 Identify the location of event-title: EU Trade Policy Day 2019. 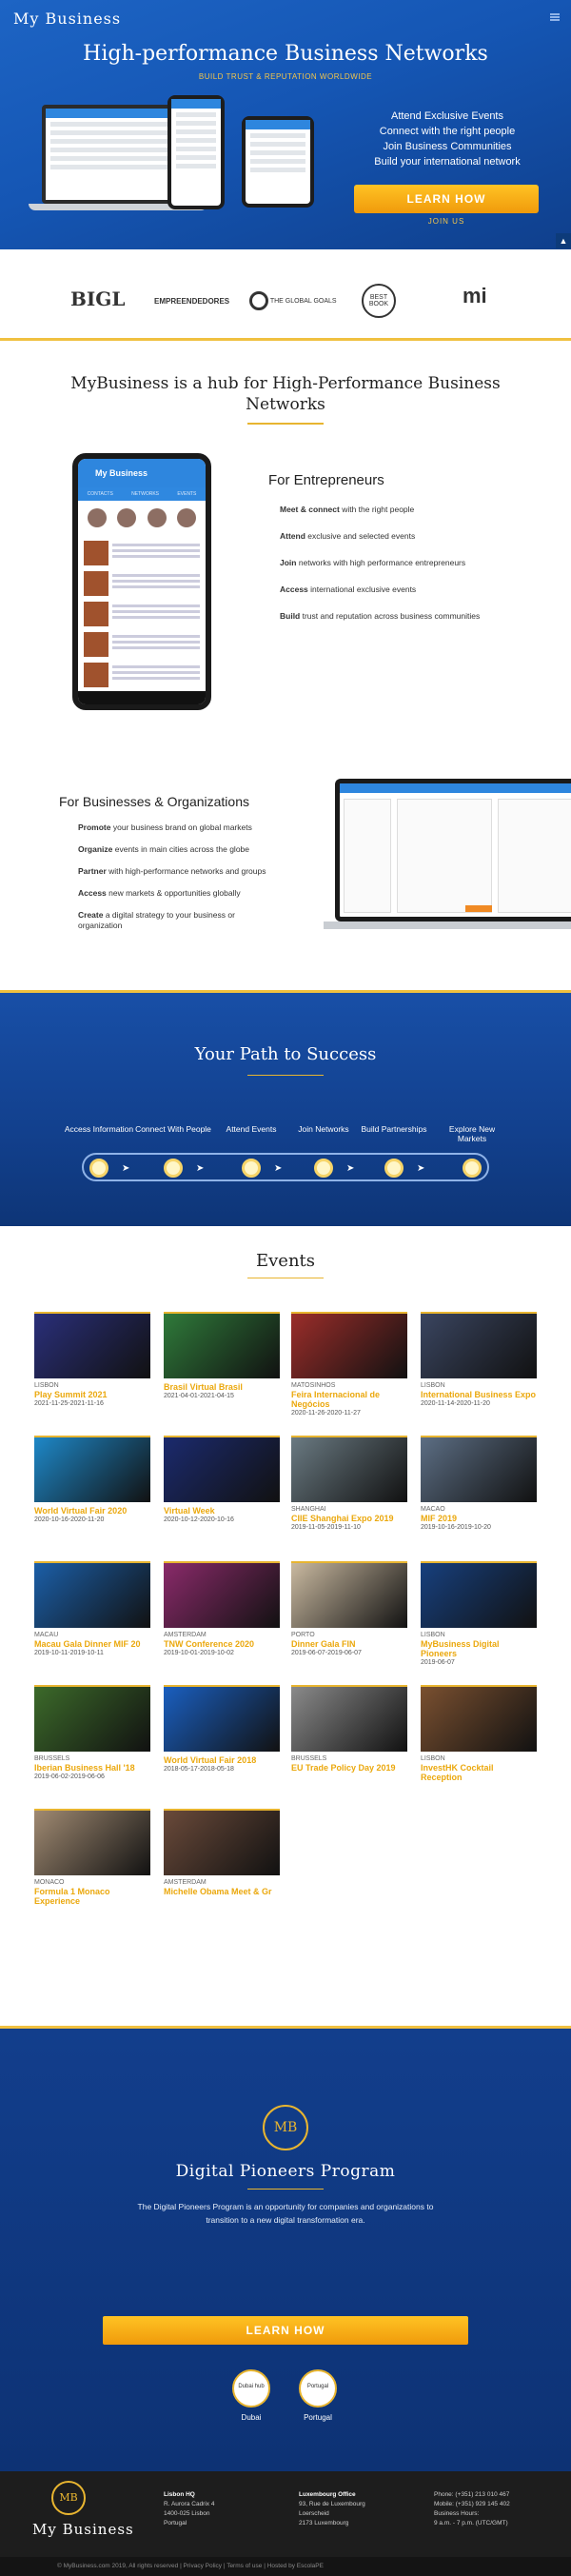
(349, 1768).